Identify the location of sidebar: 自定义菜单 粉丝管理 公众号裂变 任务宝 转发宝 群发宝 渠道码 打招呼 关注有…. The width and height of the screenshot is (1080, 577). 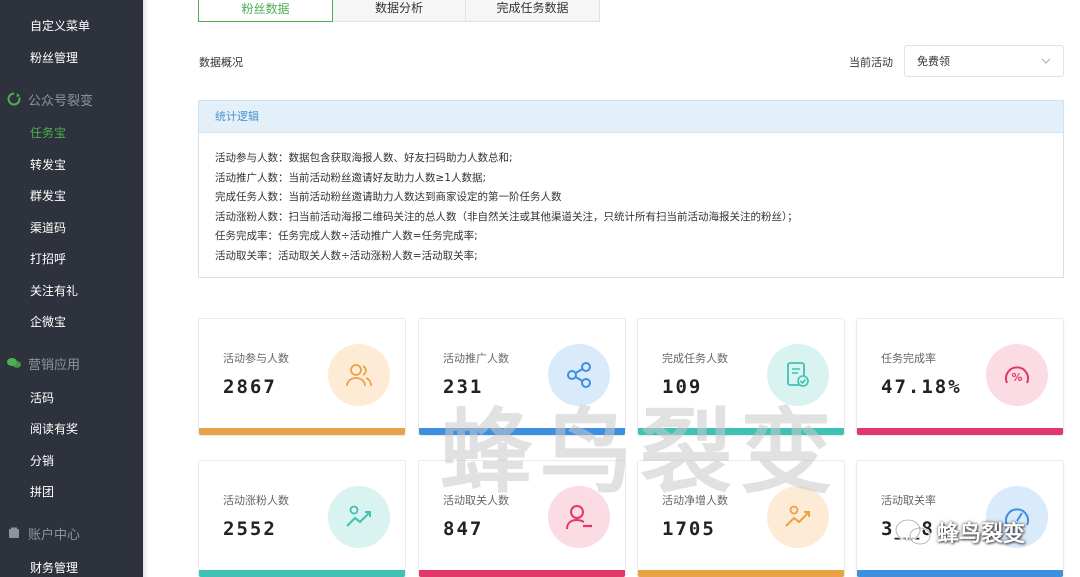
(71, 288).